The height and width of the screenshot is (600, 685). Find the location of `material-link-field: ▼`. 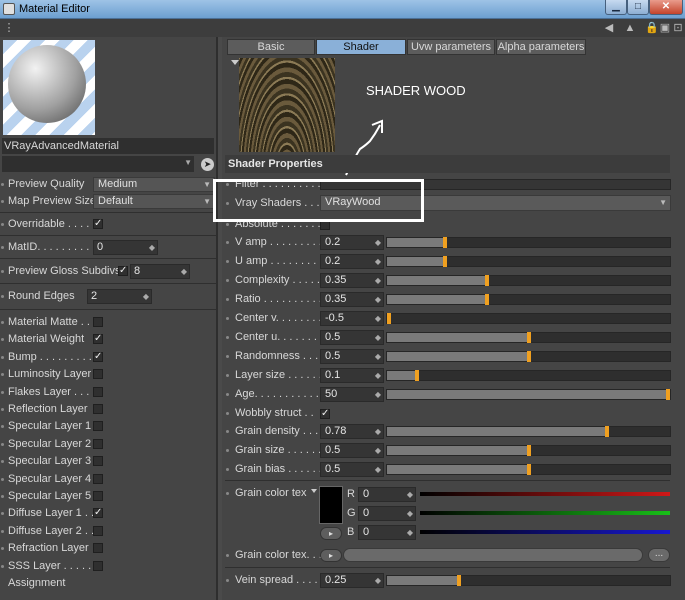

material-link-field: ▼ is located at coordinates (98, 164).